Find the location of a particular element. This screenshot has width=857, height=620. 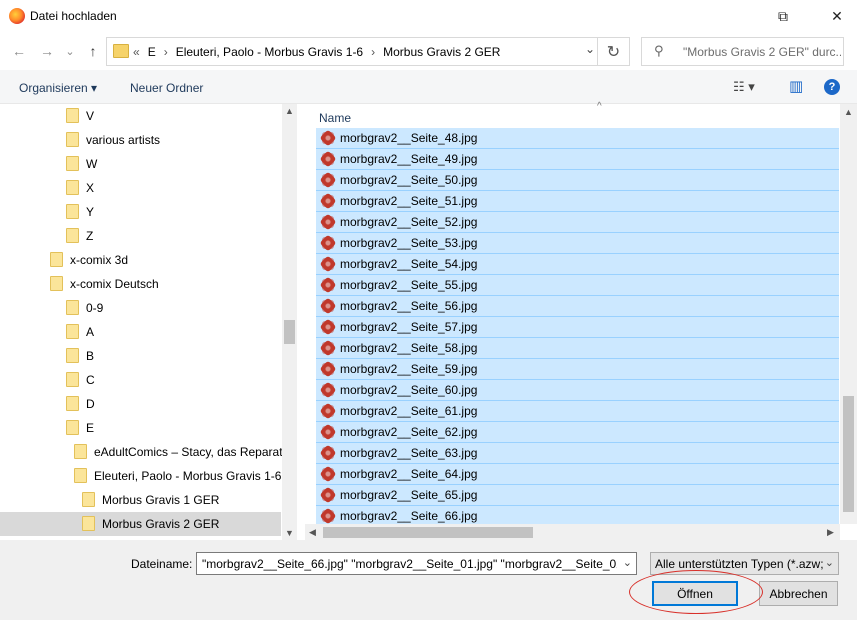

file-row: morbgrav2__Seite_53.jpg is located at coordinates (577, 243).